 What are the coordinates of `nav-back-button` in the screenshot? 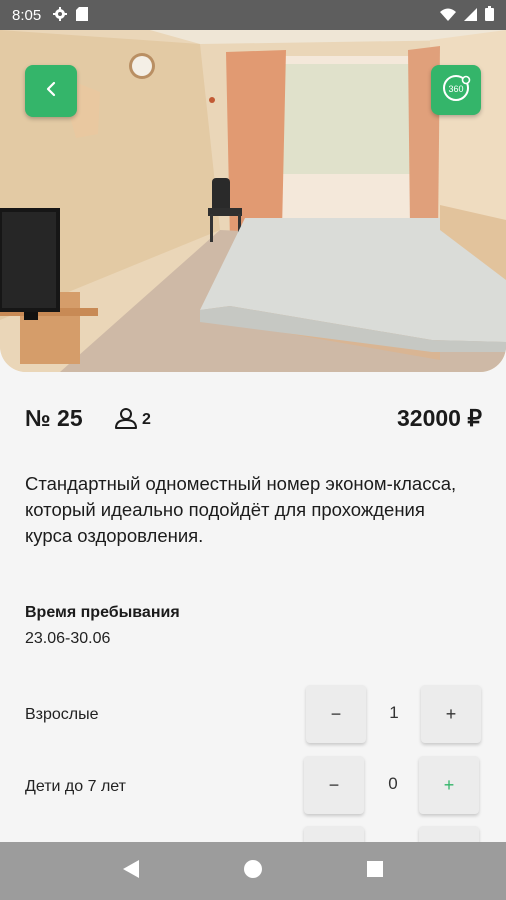 It's located at (131, 871).